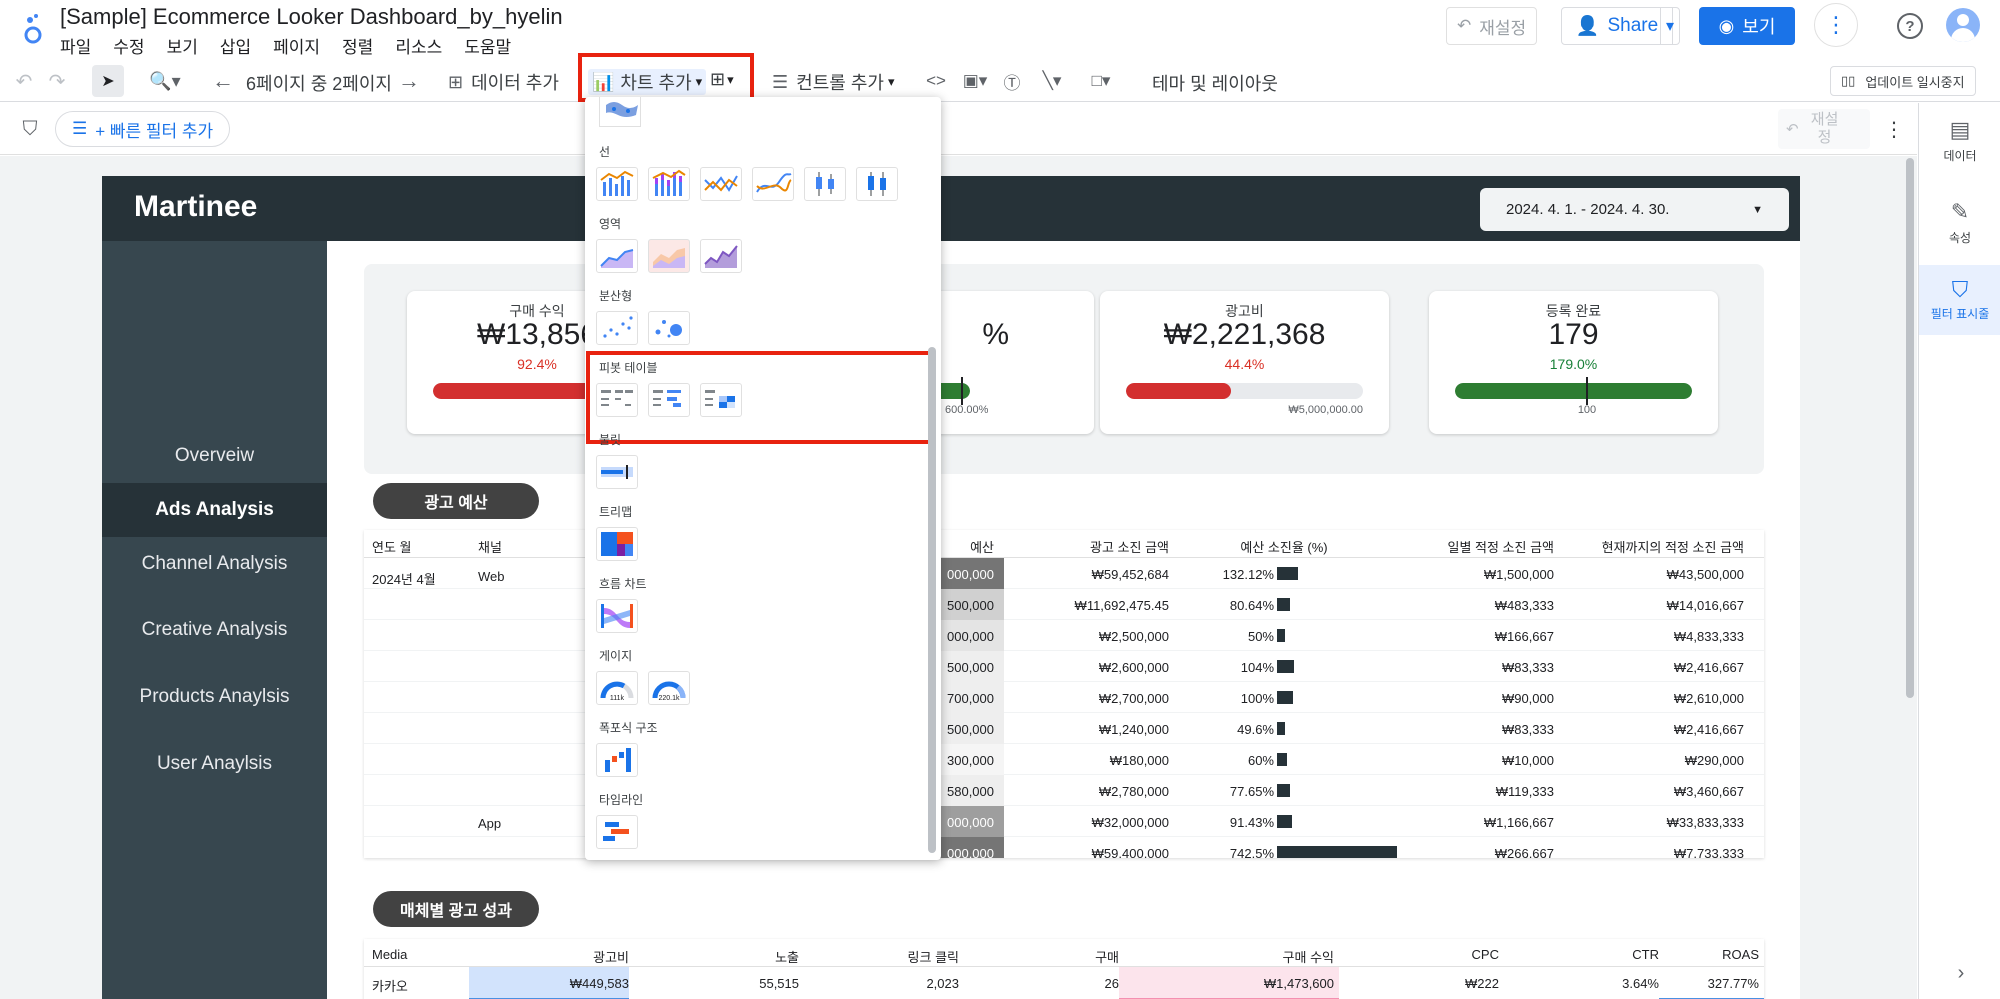  Describe the element at coordinates (1244, 362) in the screenshot. I see `scorecard-ad-spend: 광고비 ₩2,221,368 44.4% ₩5,000,000.00` at that location.